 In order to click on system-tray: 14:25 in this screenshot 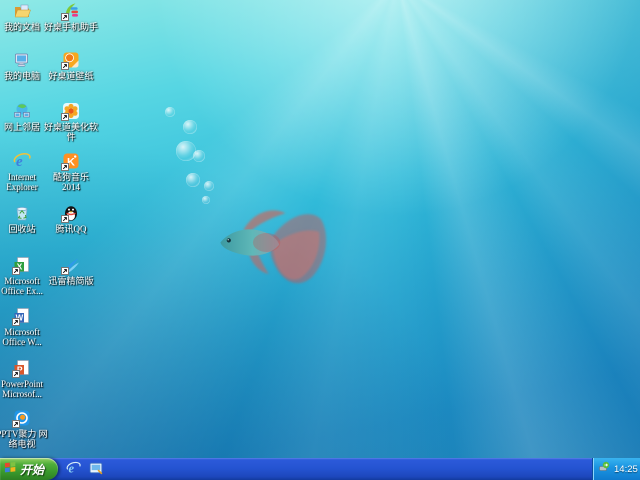, I will do `click(616, 469)`.